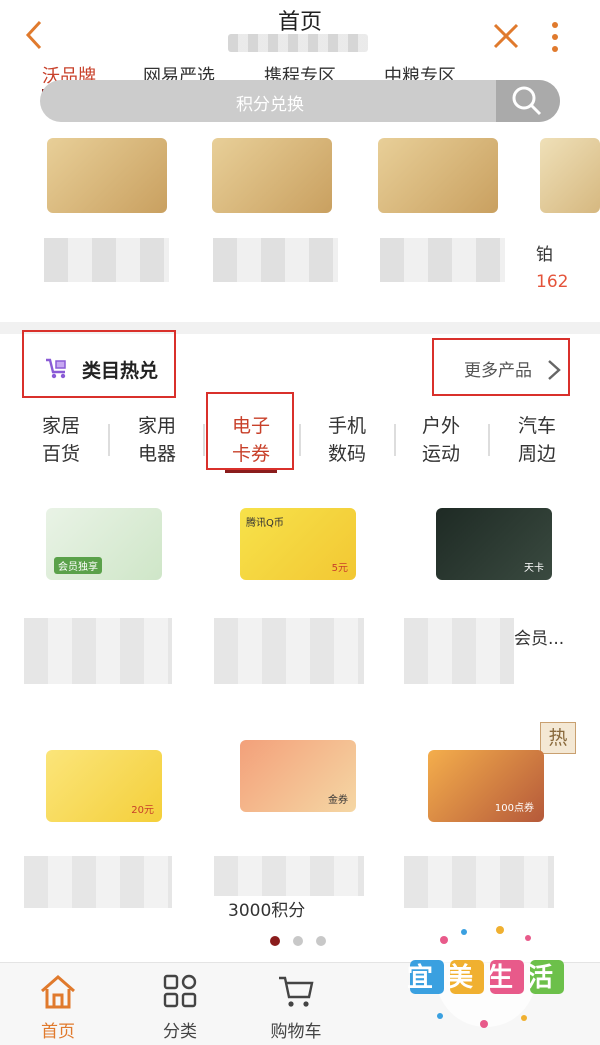 The width and height of the screenshot is (600, 1045). I want to click on product-card-4-partial, so click(570, 175).